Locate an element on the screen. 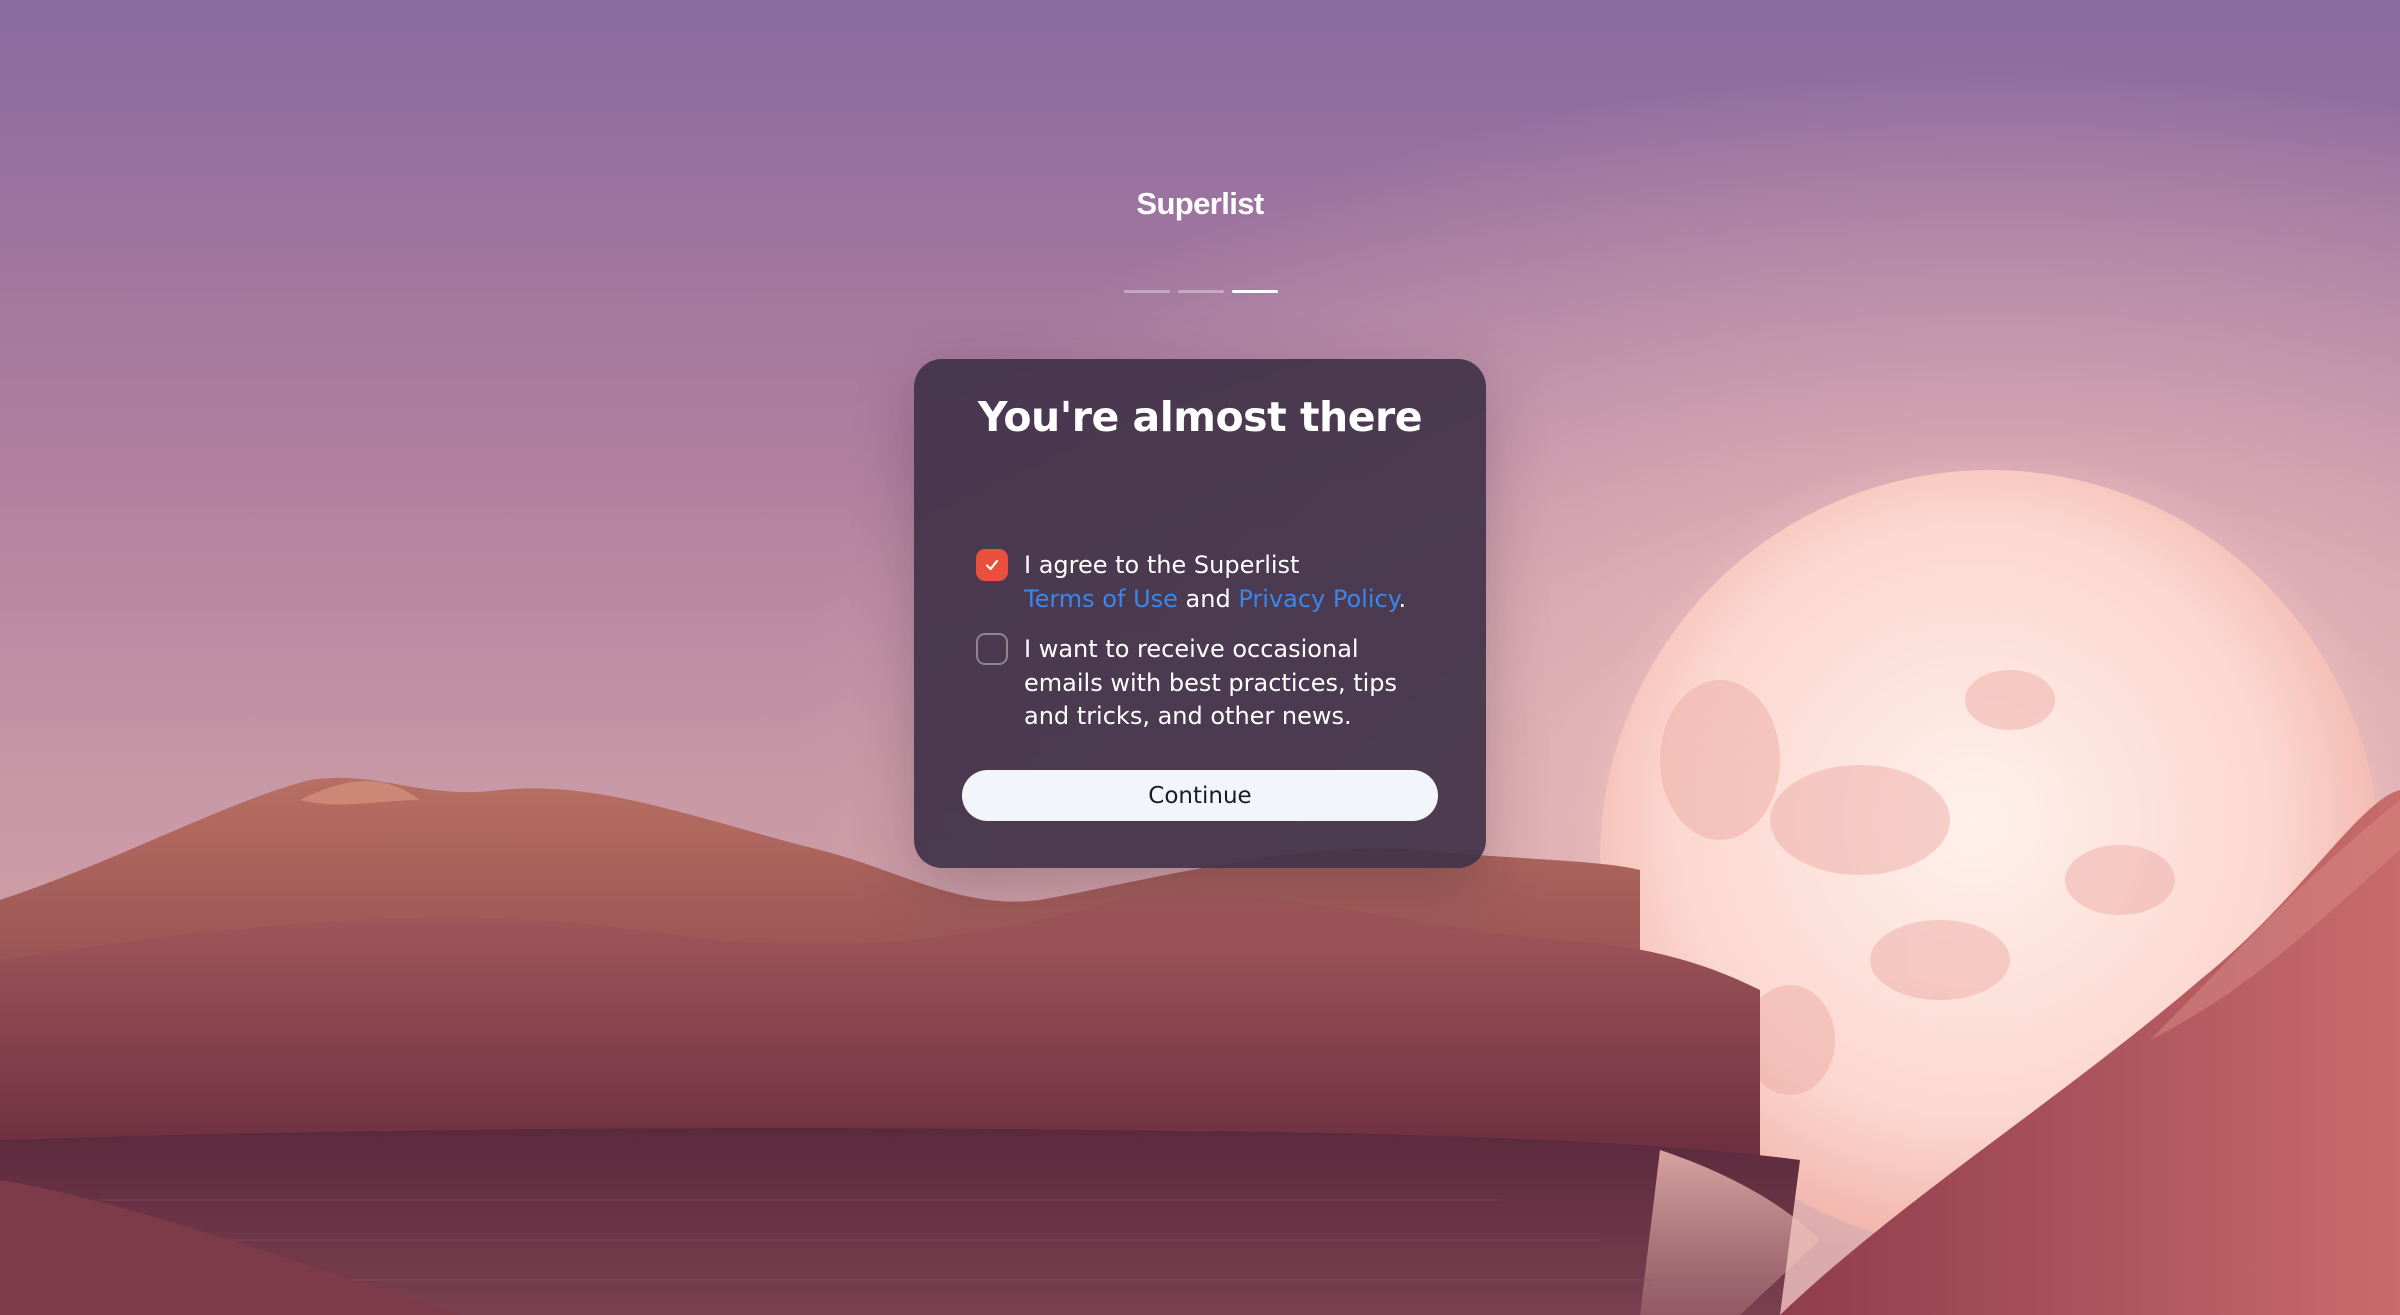 This screenshot has height=1315, width=2400. continue-button: Continue is located at coordinates (1200, 795).